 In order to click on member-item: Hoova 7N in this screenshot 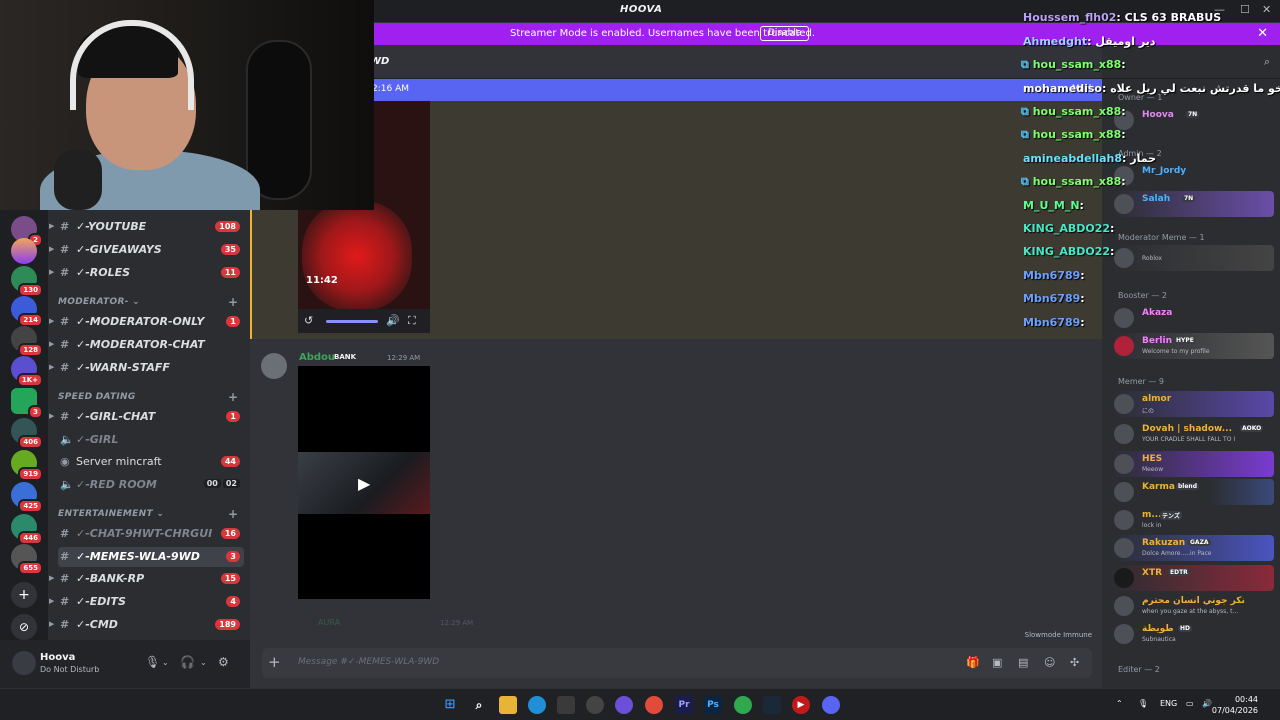, I will do `click(1193, 120)`.